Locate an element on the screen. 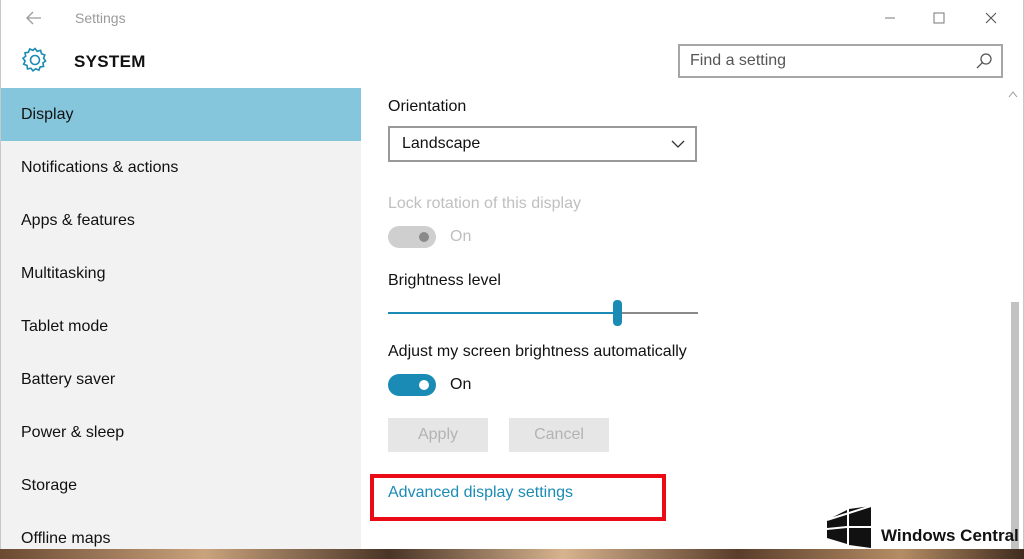 Image resolution: width=1024 pixels, height=559 pixels. minimize-icon is located at coordinates (890, 18).